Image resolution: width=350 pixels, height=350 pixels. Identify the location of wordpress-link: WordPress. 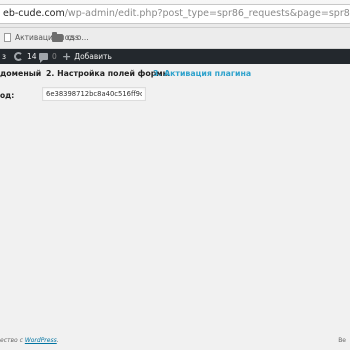
(41, 340).